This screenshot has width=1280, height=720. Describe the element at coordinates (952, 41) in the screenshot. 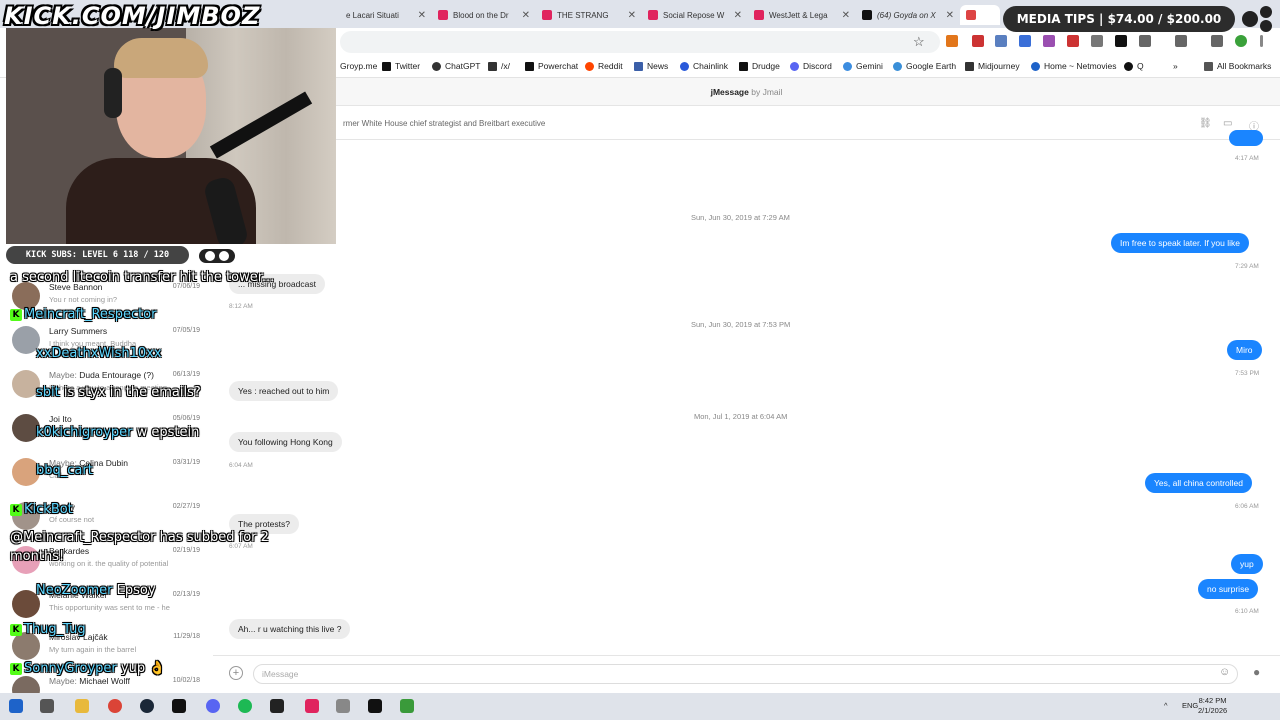

I see `metamask-icon` at that location.